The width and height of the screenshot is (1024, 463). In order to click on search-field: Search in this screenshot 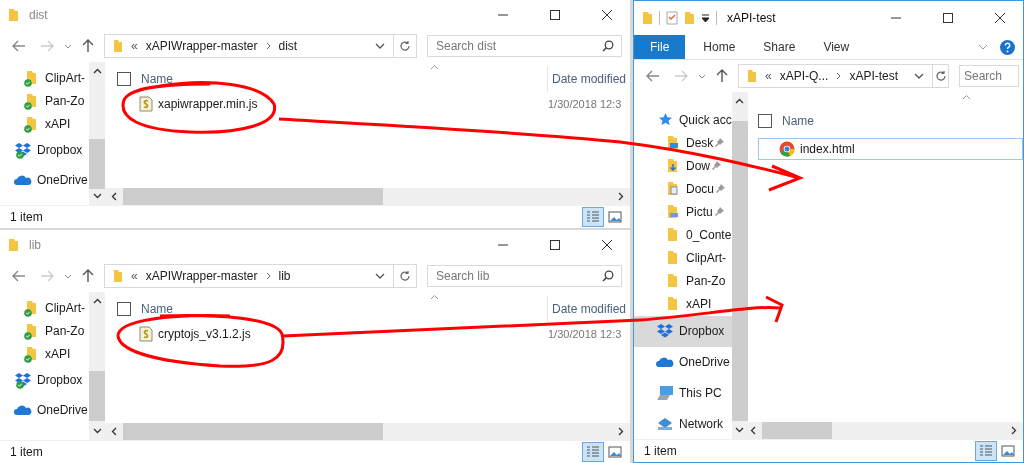, I will do `click(989, 76)`.